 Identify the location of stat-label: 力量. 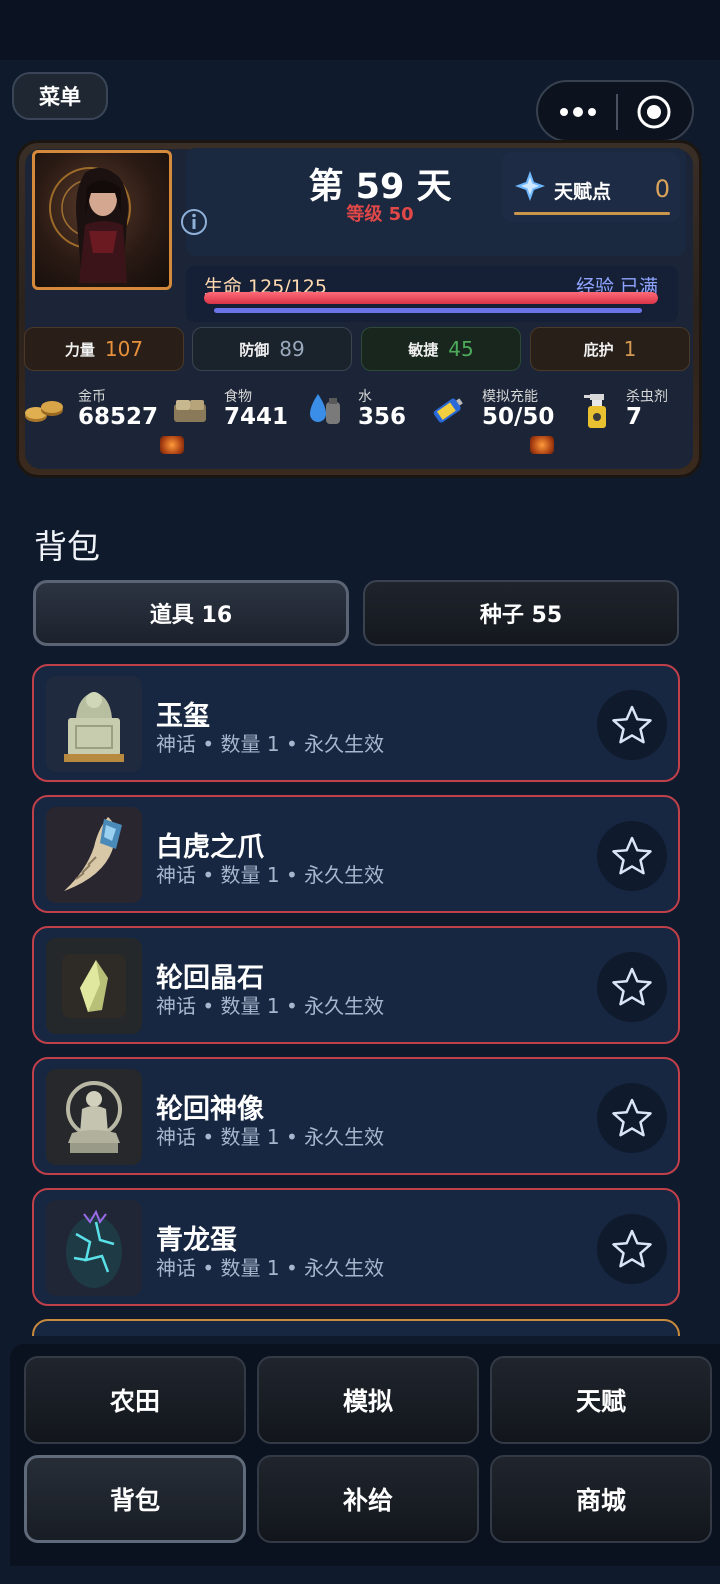
(79, 349).